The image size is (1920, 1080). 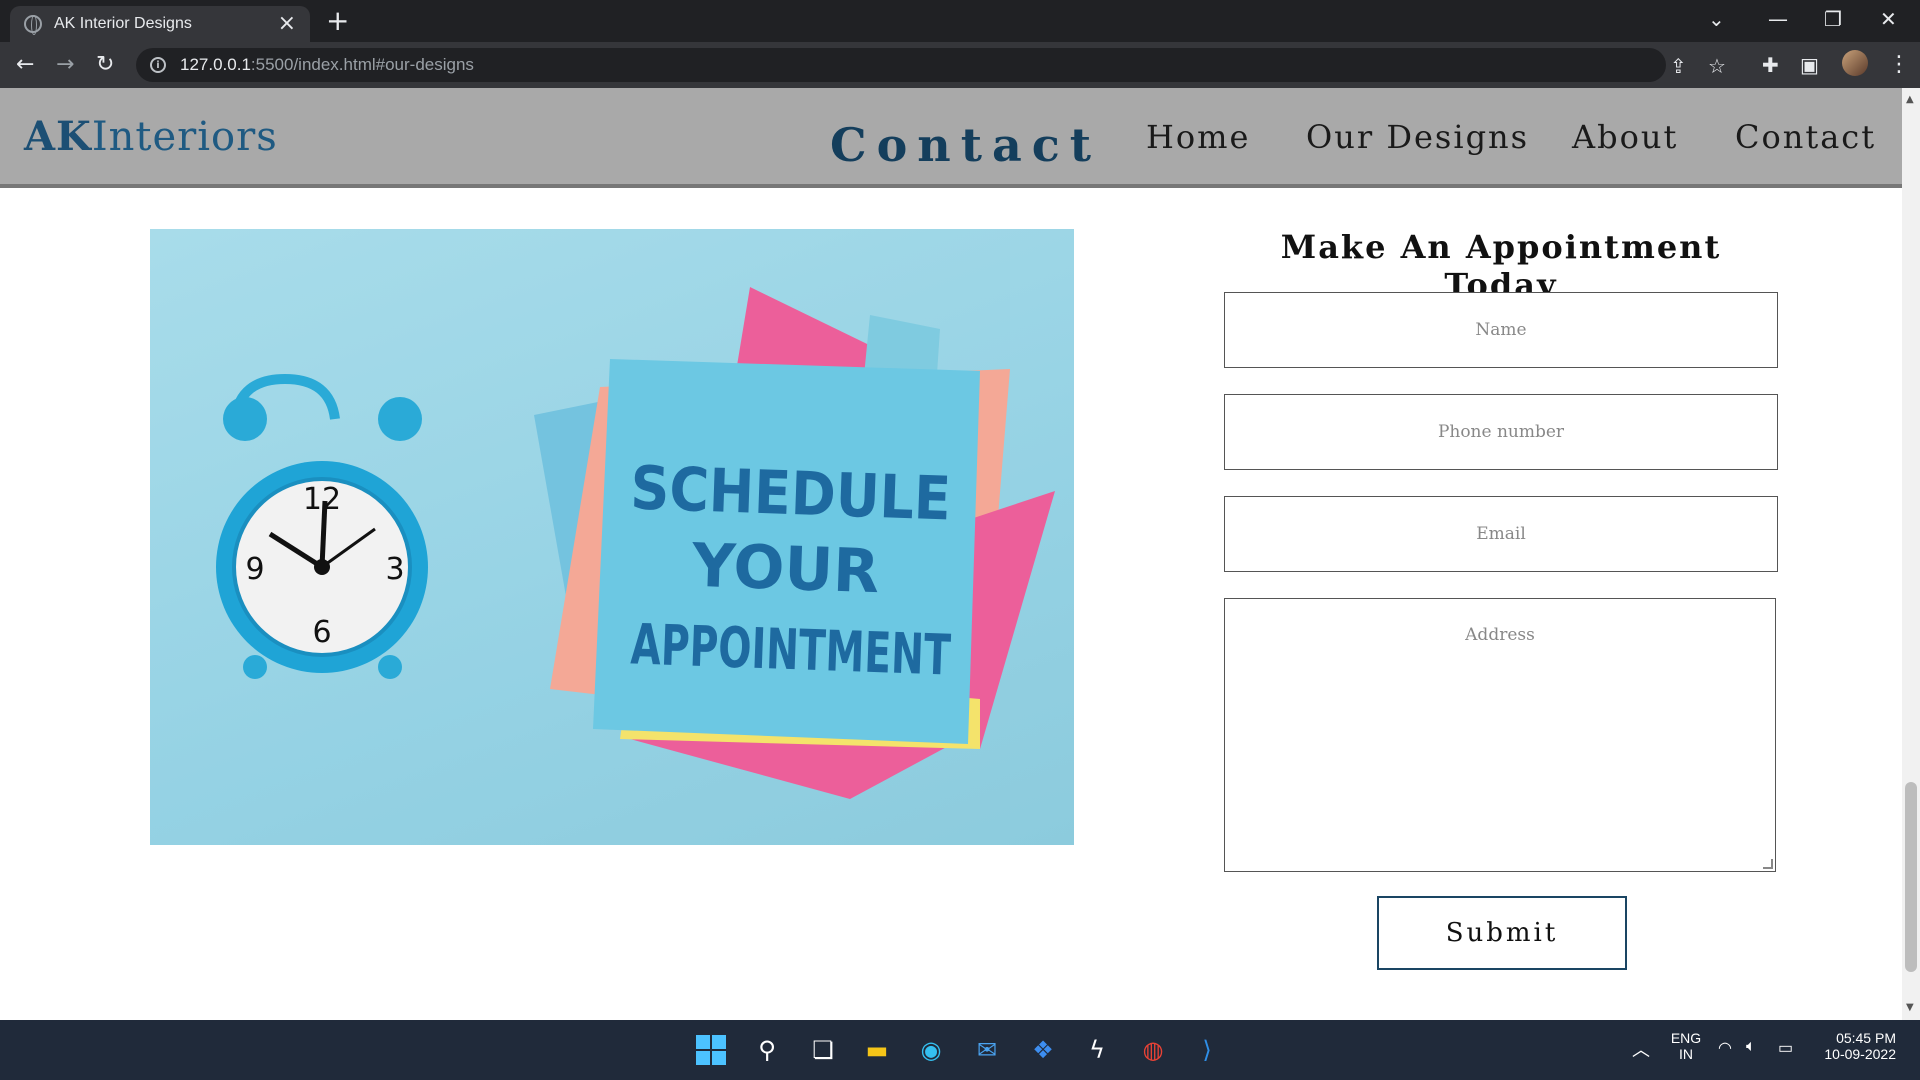 What do you see at coordinates (287, 24) in the screenshot?
I see `close-tab-icon: ×` at bounding box center [287, 24].